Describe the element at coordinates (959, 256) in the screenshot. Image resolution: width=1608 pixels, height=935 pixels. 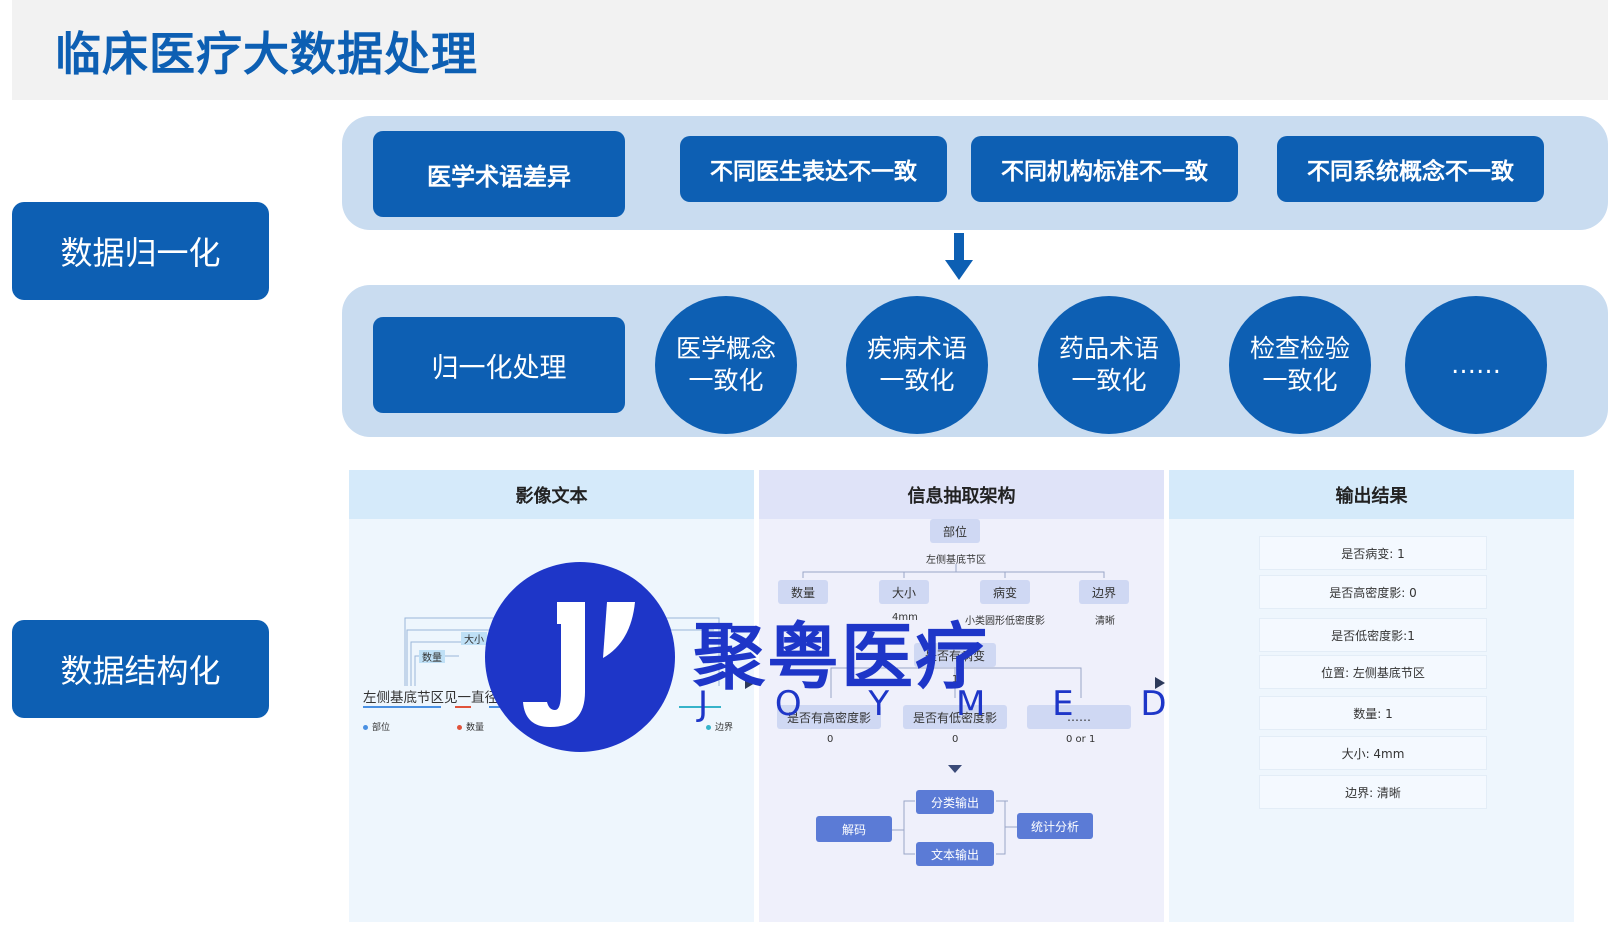
I see `down-arrow-icon` at that location.